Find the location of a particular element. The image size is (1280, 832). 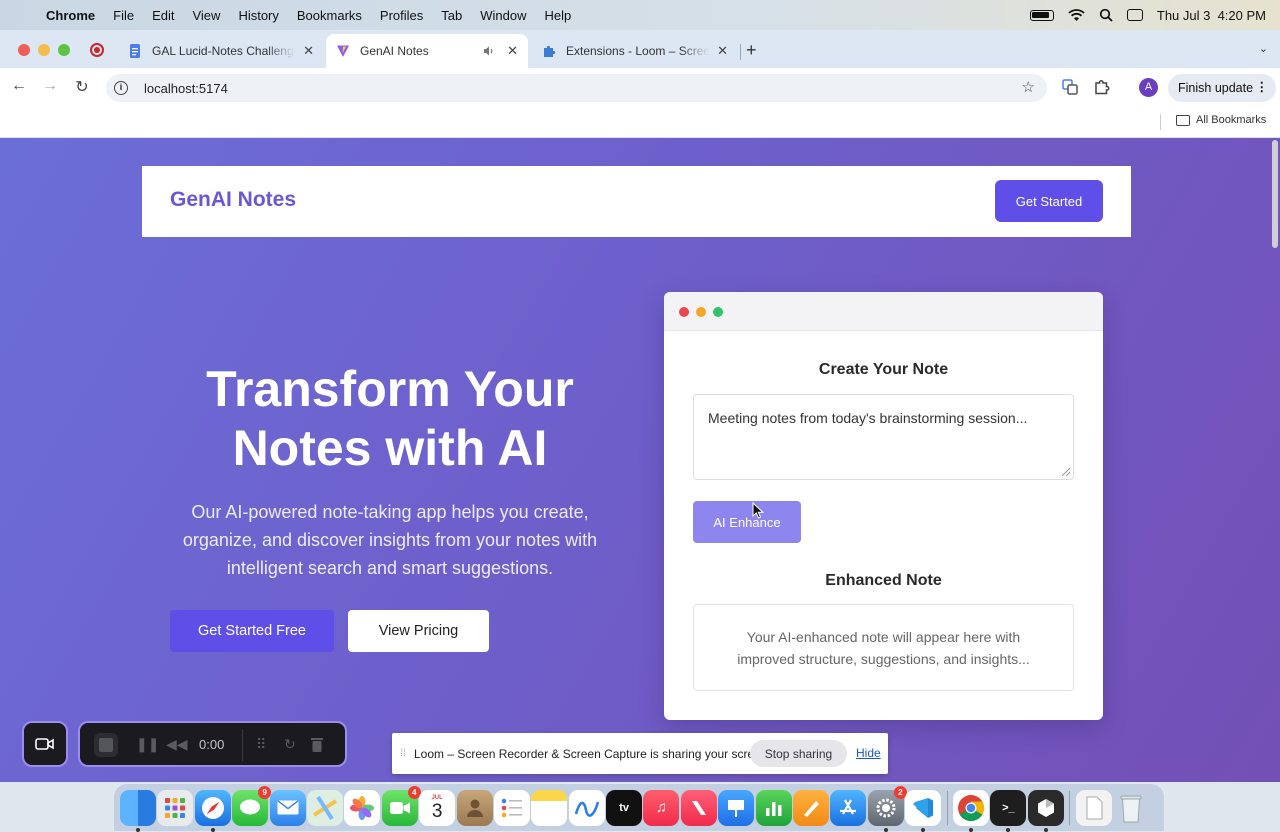

menubar-clock: Thu Jul 3 4:20 PM is located at coordinates (1211, 15).